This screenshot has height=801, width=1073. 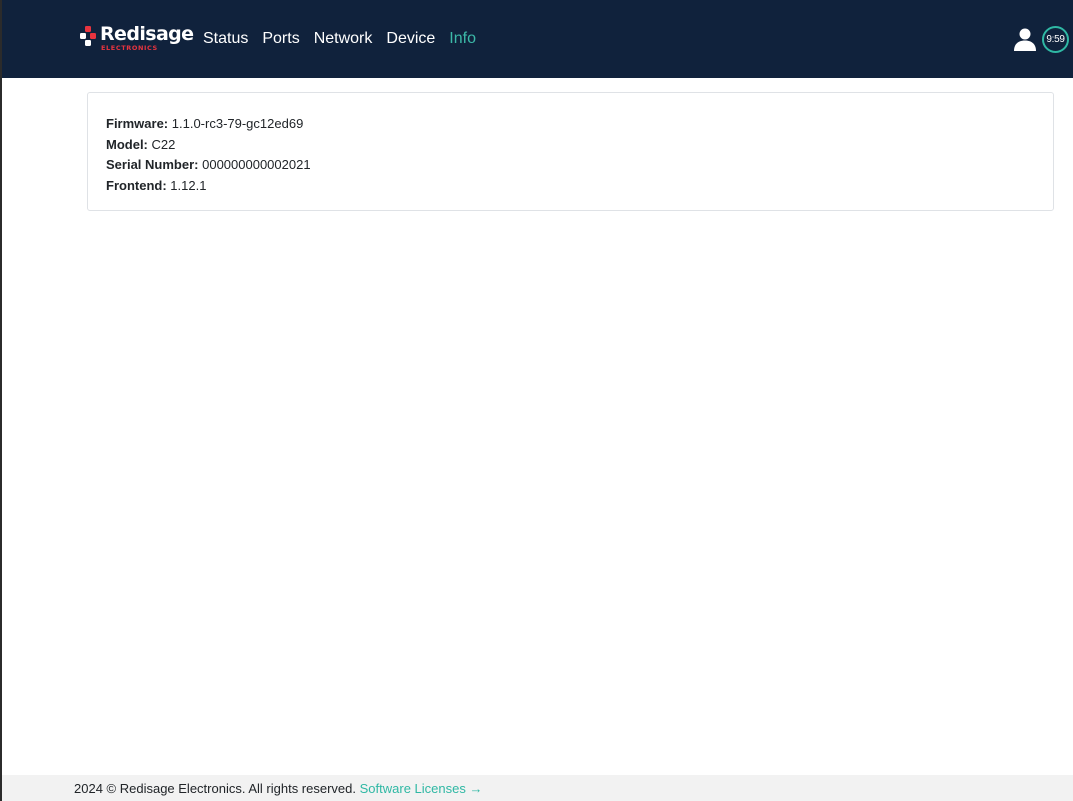 What do you see at coordinates (570, 124) in the screenshot?
I see `firmware-row: Firmware: 1.1.0-rc3-79-gc12ed69` at bounding box center [570, 124].